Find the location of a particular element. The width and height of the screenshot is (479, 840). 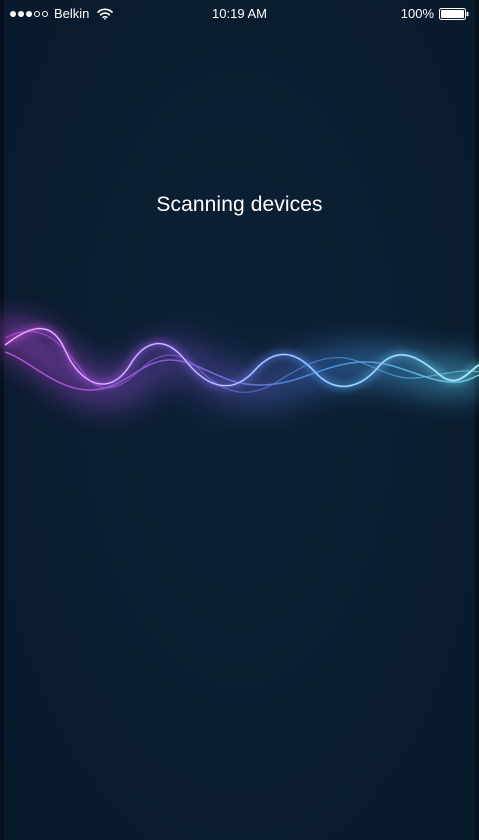

page-title: Scanning devices is located at coordinates (239, 204).